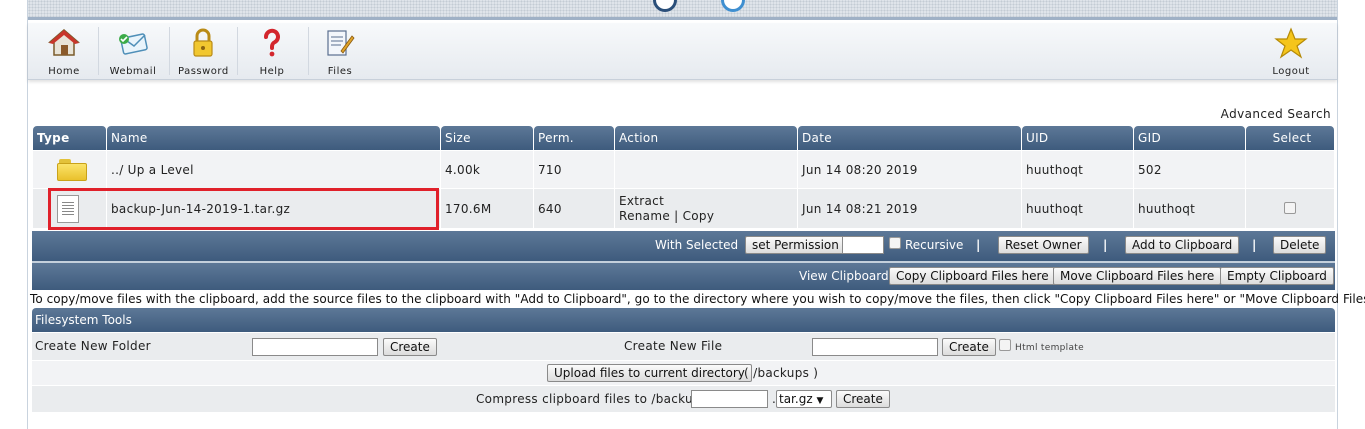 Image resolution: width=1365 pixels, height=429 pixels. Describe the element at coordinates (1182, 245) in the screenshot. I see `add-to-clipboard-button: Add to Clipboard` at that location.